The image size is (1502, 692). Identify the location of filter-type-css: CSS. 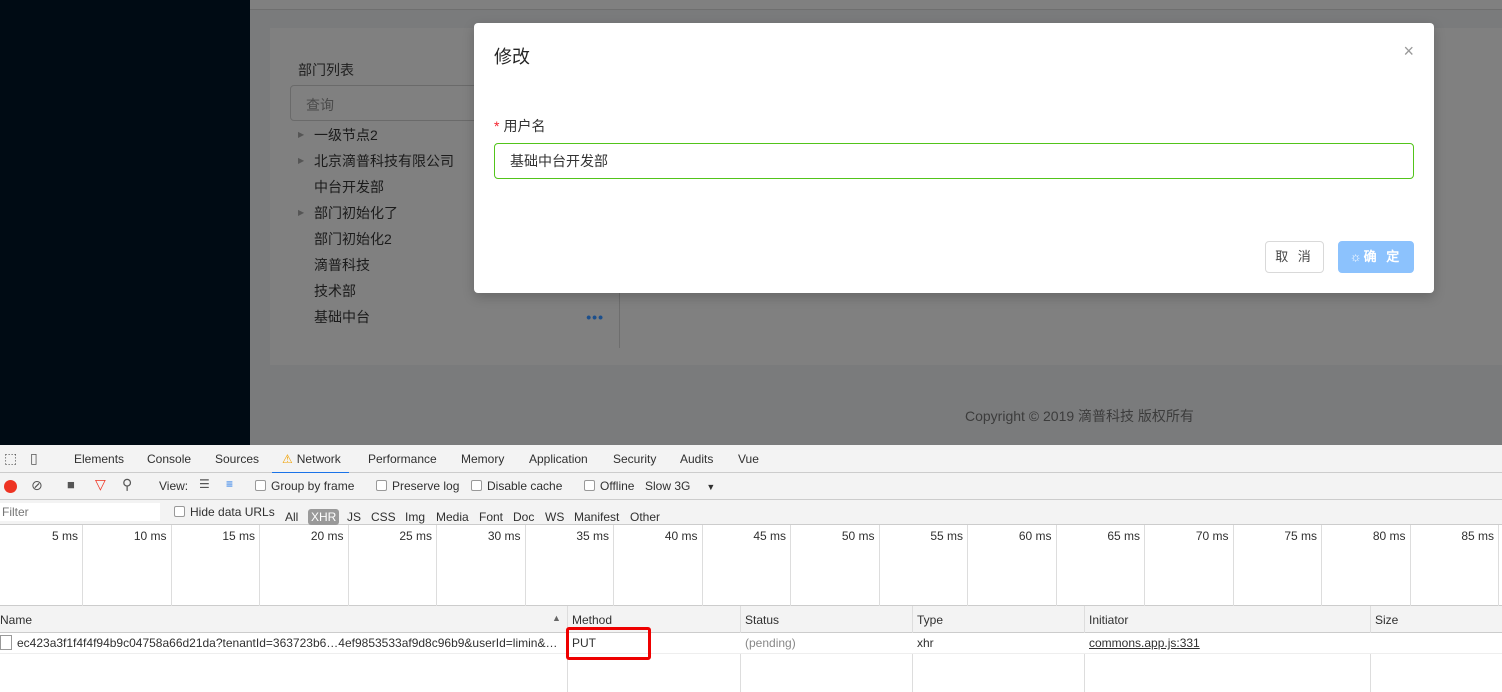
(383, 517).